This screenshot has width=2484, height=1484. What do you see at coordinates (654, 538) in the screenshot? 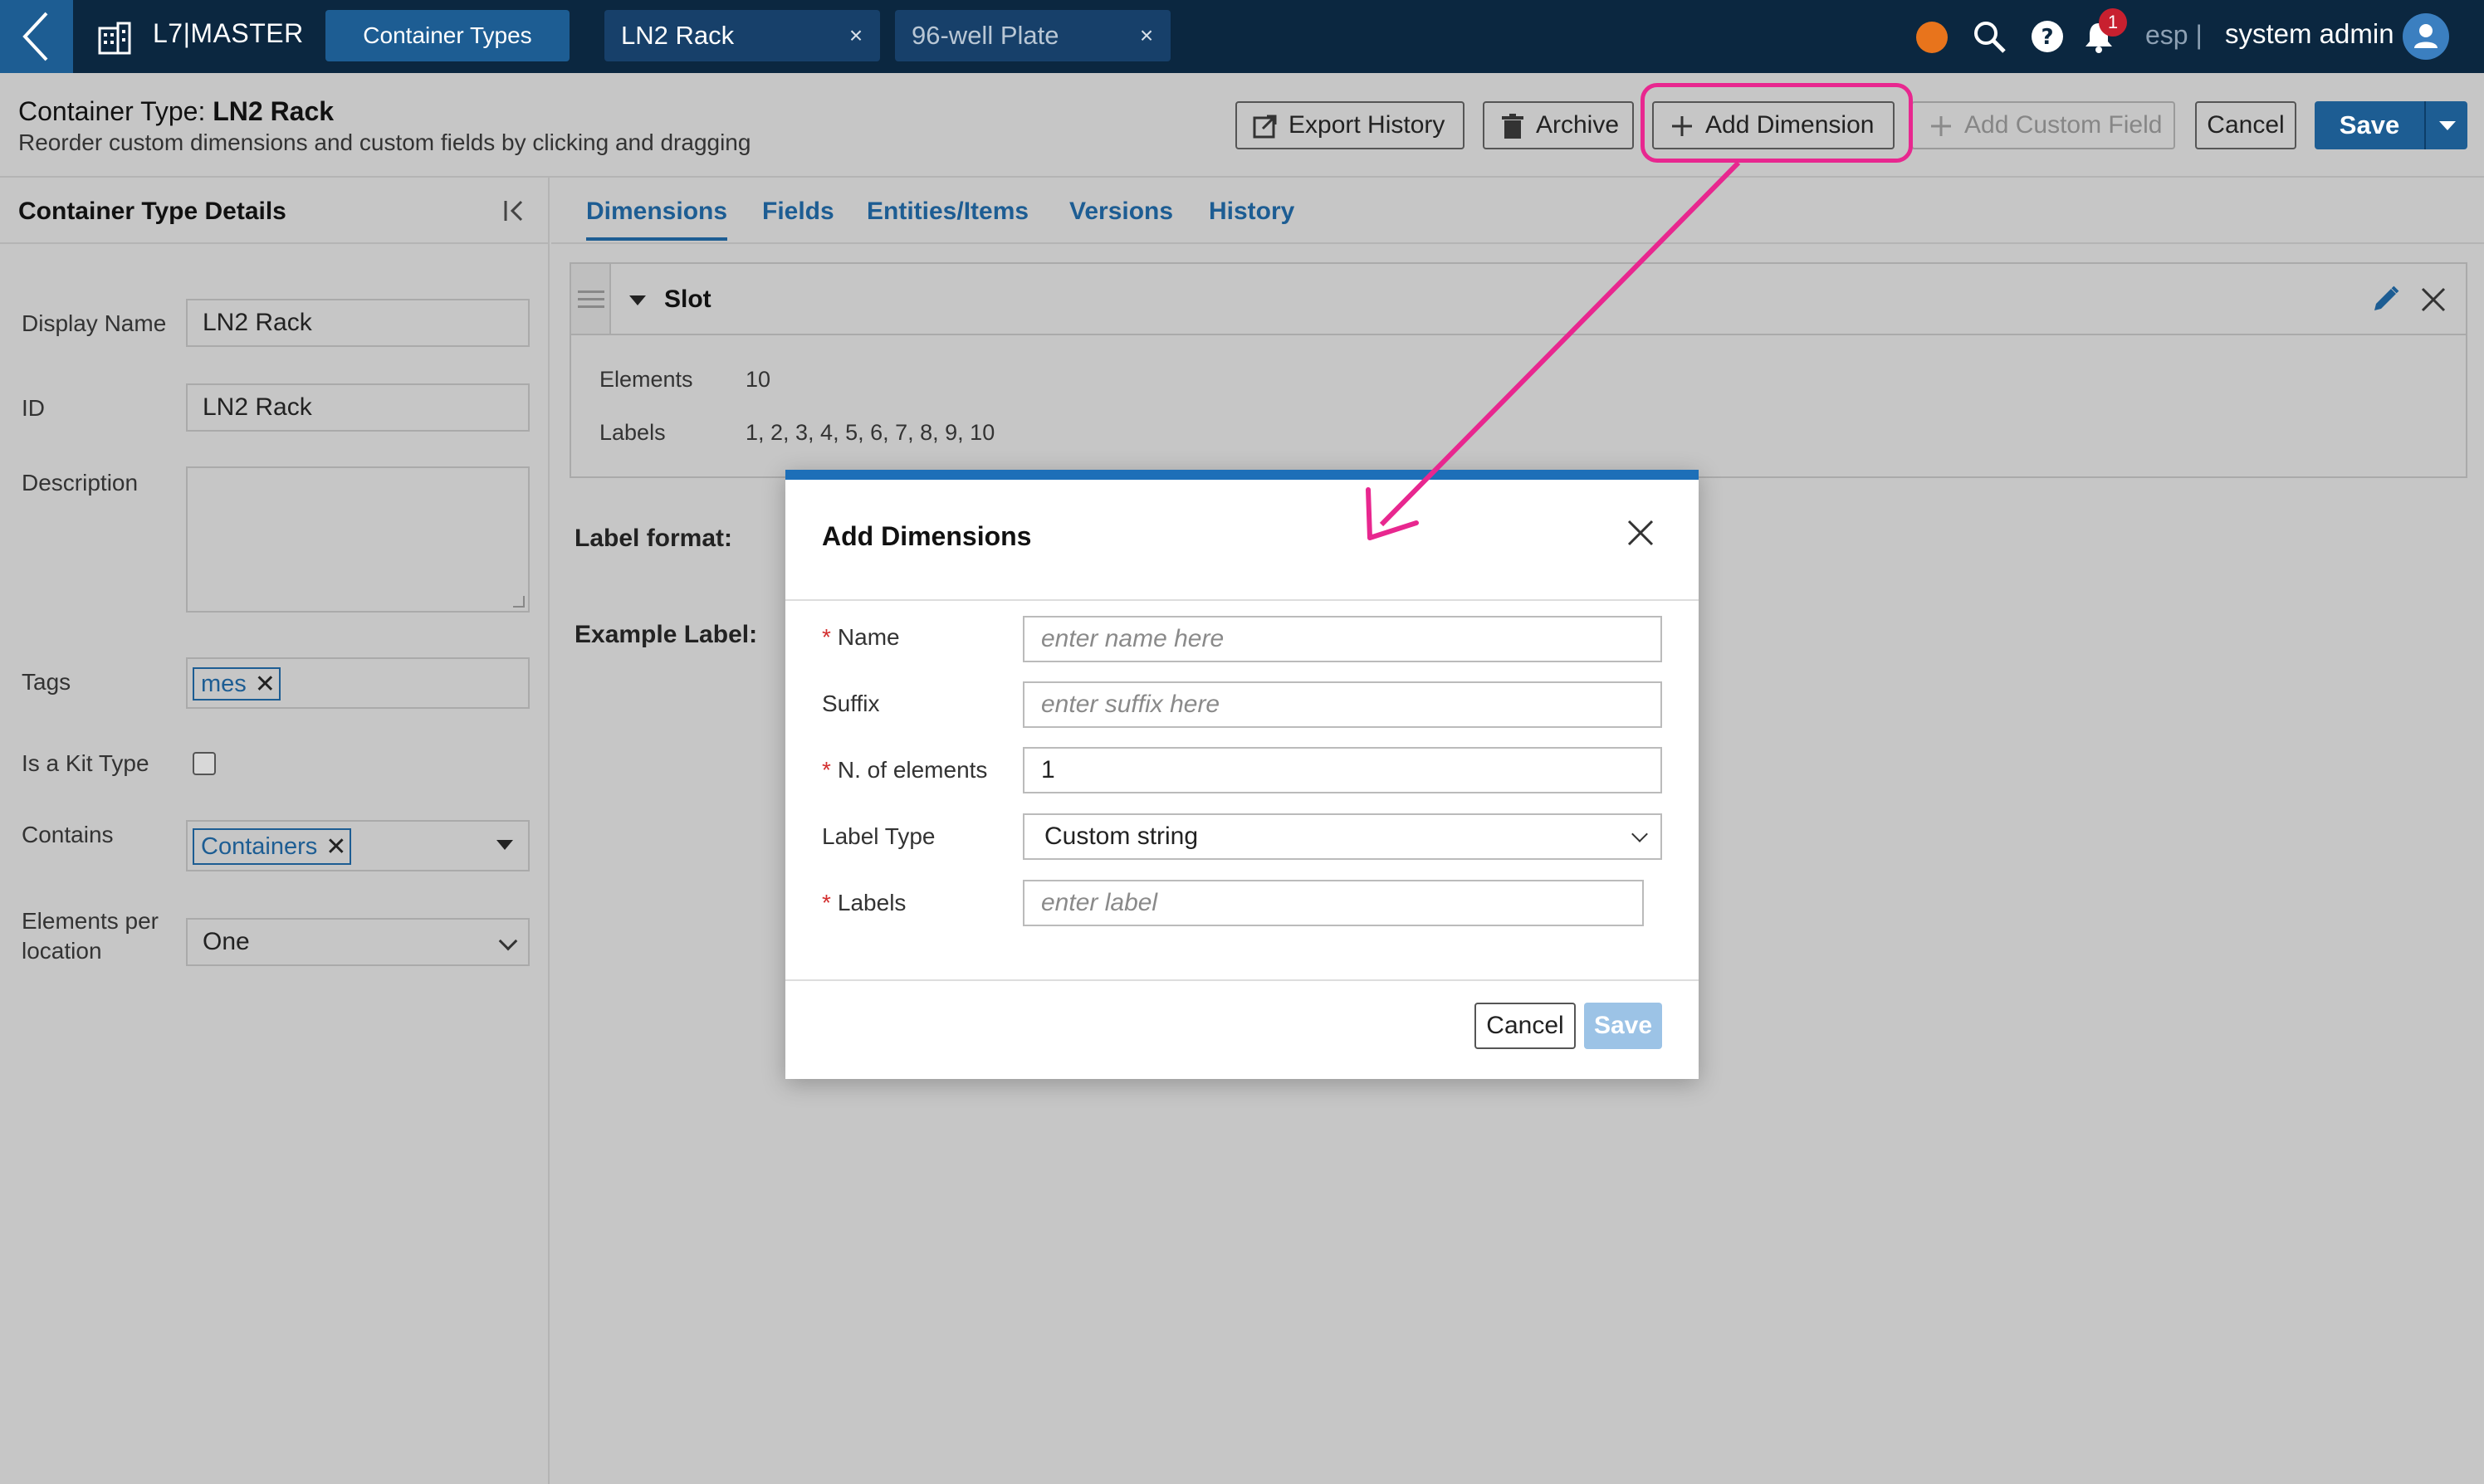
I see `label-format-label: Label format:` at bounding box center [654, 538].